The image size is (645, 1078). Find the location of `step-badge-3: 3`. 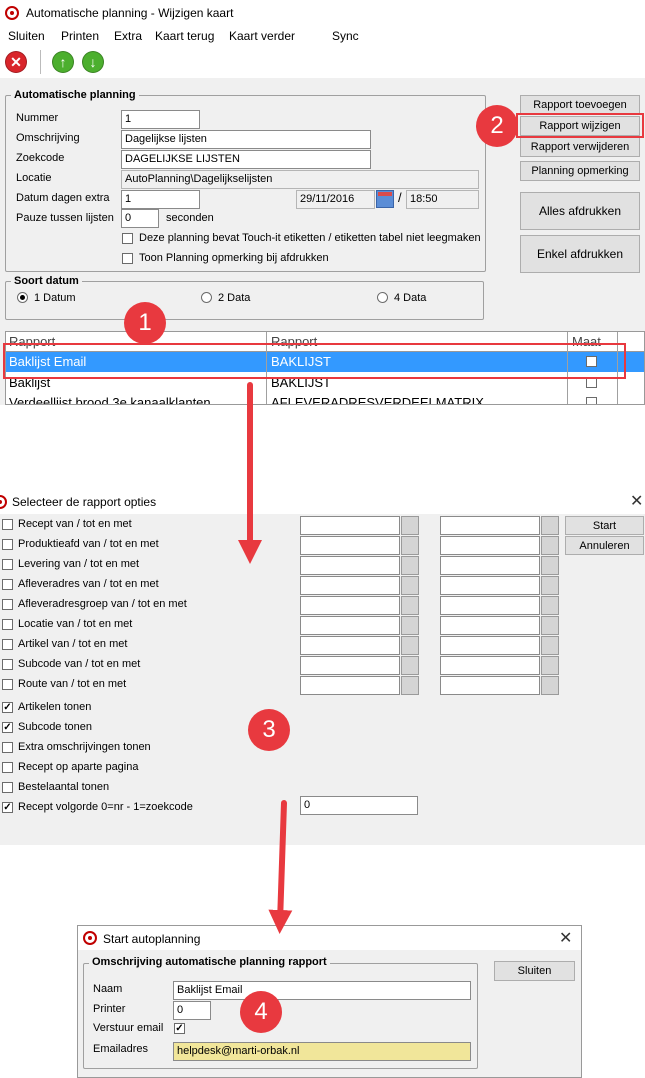

step-badge-3: 3 is located at coordinates (269, 730).